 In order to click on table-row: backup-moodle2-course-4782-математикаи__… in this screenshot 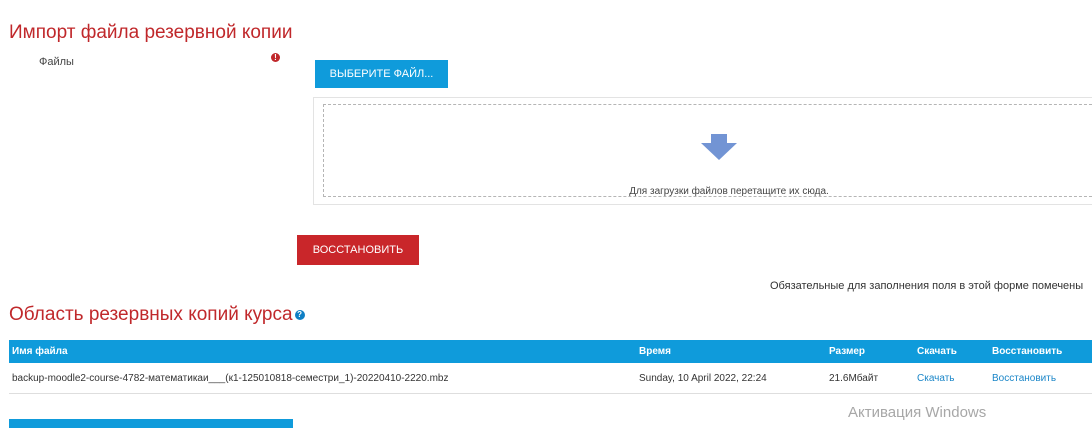, I will do `click(550, 378)`.